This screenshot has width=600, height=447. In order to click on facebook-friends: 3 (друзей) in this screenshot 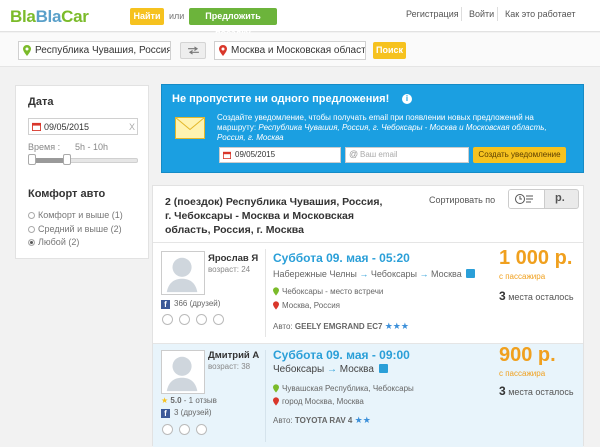, I will do `click(193, 412)`.